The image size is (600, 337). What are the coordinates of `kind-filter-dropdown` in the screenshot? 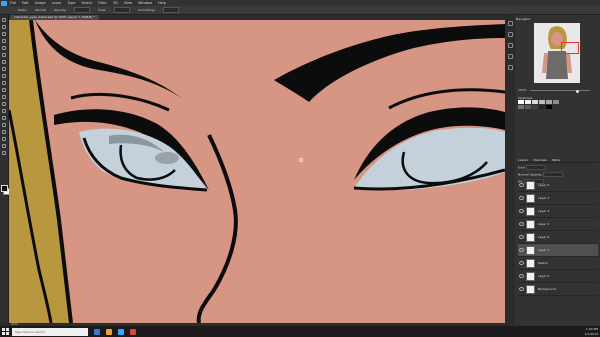 It's located at (535, 167).